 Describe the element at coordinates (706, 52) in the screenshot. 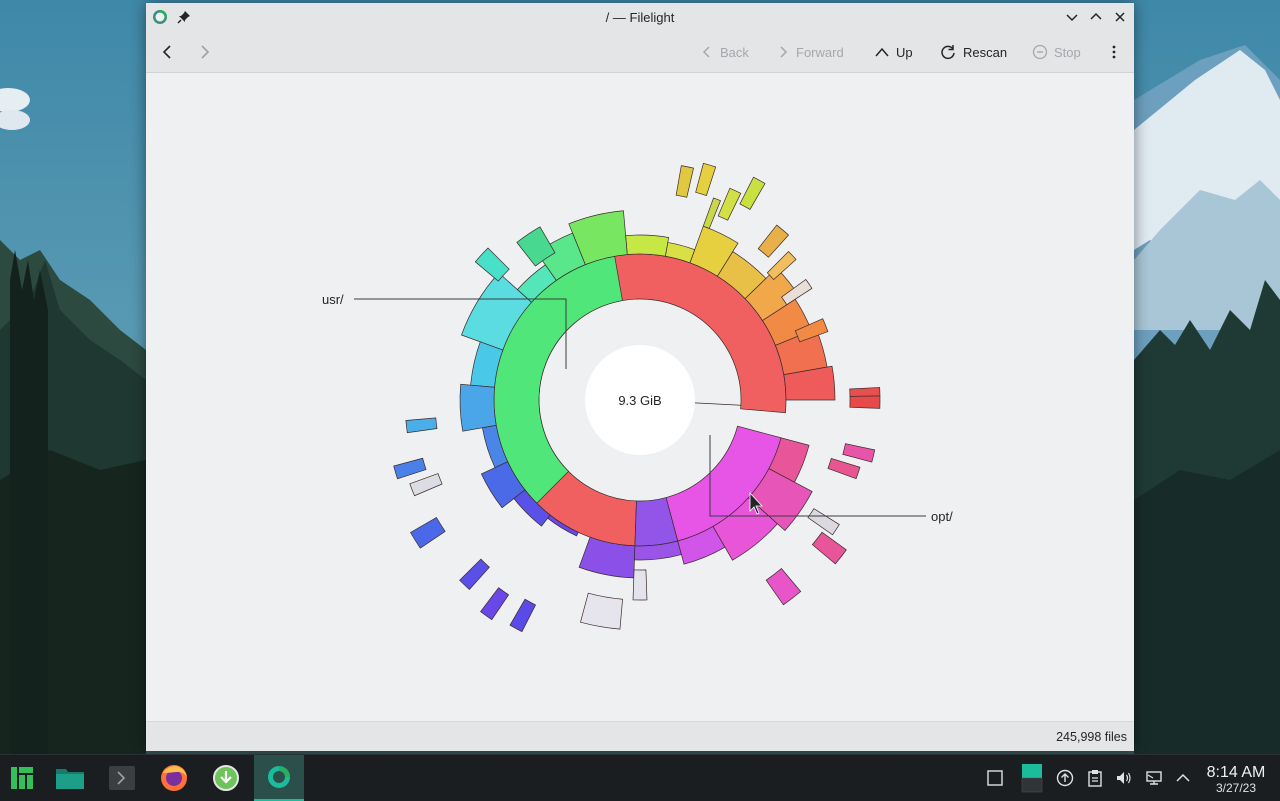

I see `back-arrow-icon` at that location.